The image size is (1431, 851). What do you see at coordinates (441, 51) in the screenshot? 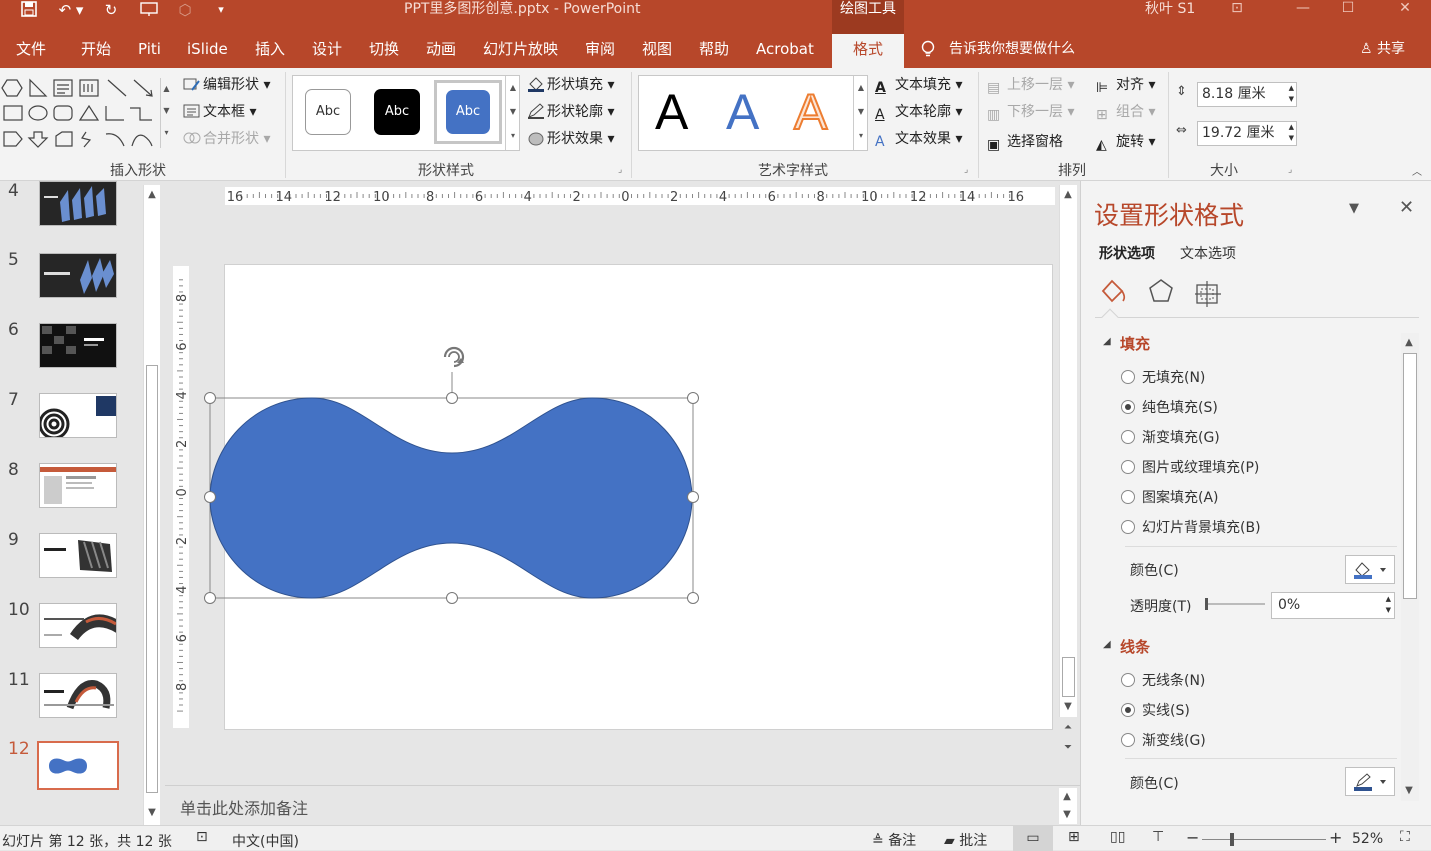
I see `tab-animations: 动画` at bounding box center [441, 51].